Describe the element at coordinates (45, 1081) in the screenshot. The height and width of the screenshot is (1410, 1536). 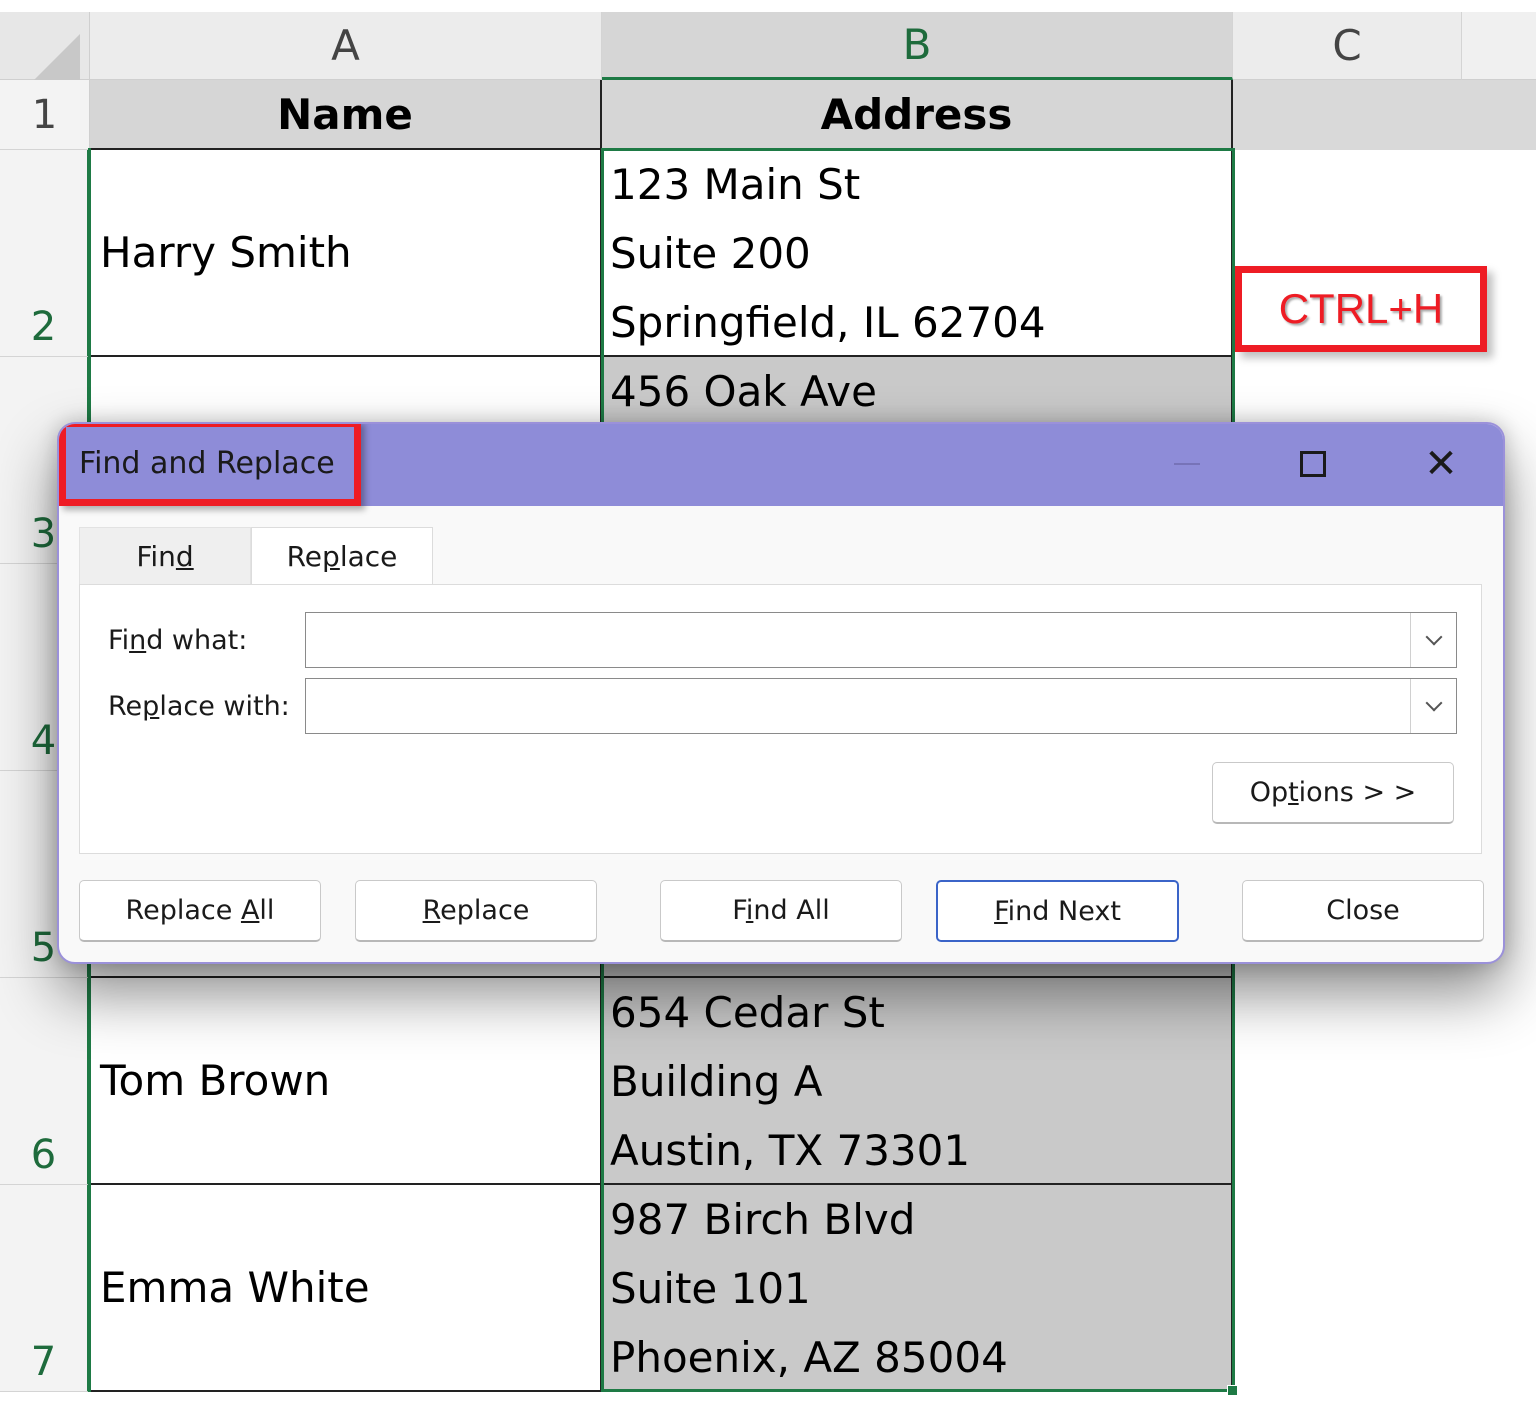
I see `row-header-6: 6` at that location.